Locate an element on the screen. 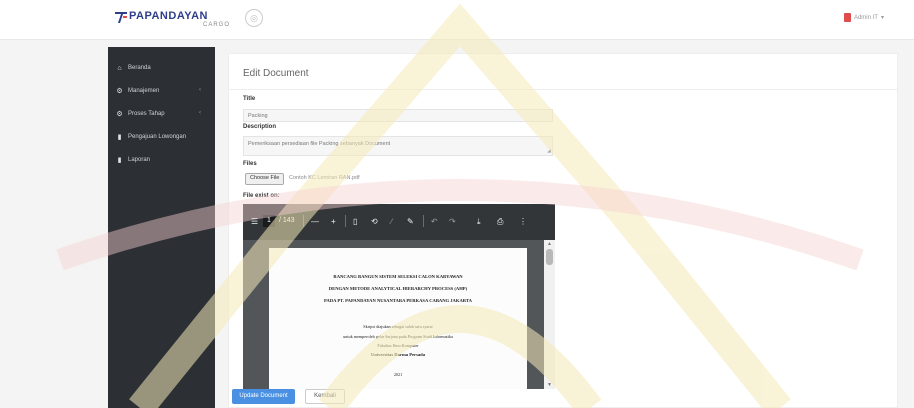 Image resolution: width=914 pixels, height=408 pixels. back-button: Kembali is located at coordinates (325, 396).